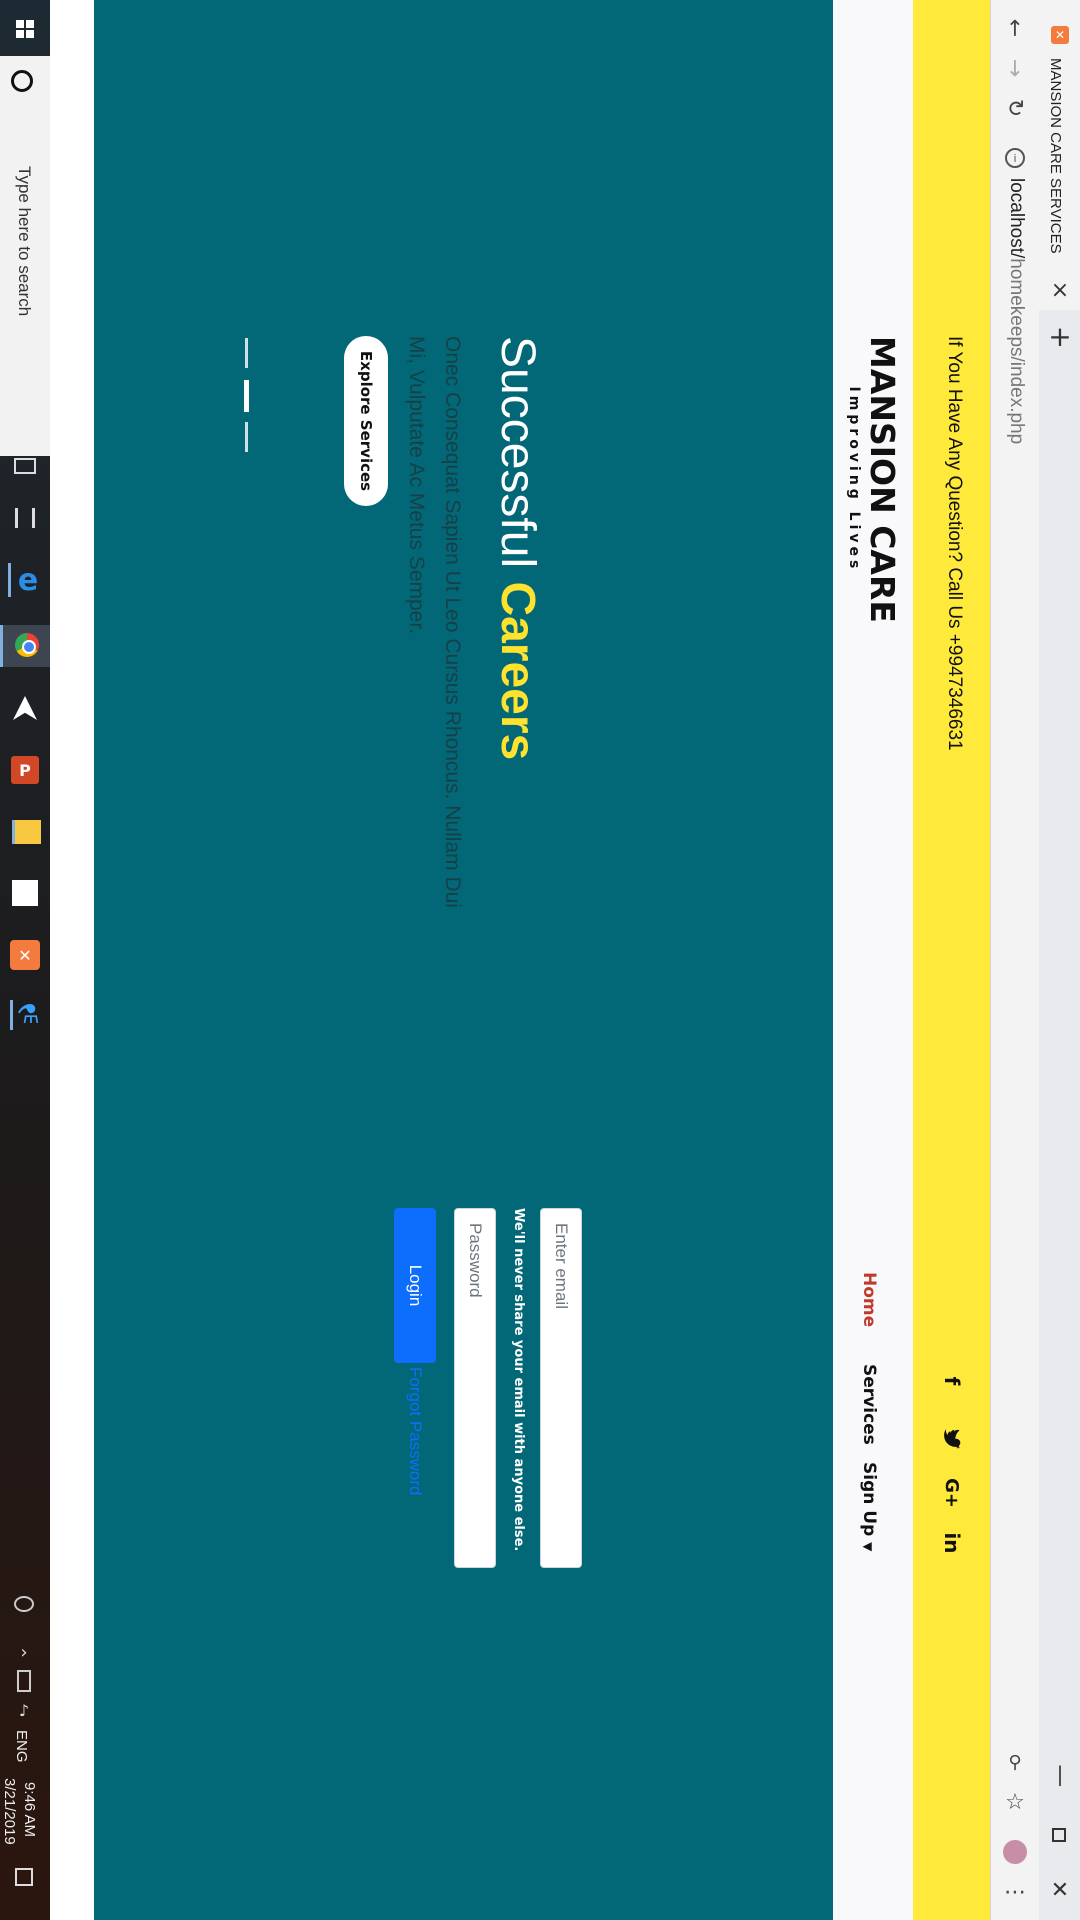  I want to click on address-bar: i localhost/homekeeps/index.php, so click(1015, 958).